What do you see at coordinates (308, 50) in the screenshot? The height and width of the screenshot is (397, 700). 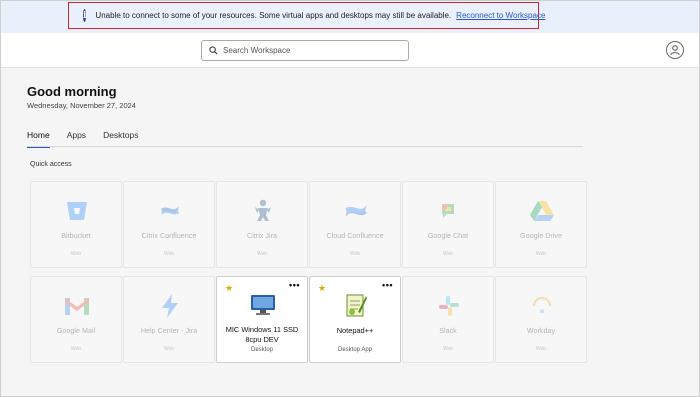 I see `search-input` at bounding box center [308, 50].